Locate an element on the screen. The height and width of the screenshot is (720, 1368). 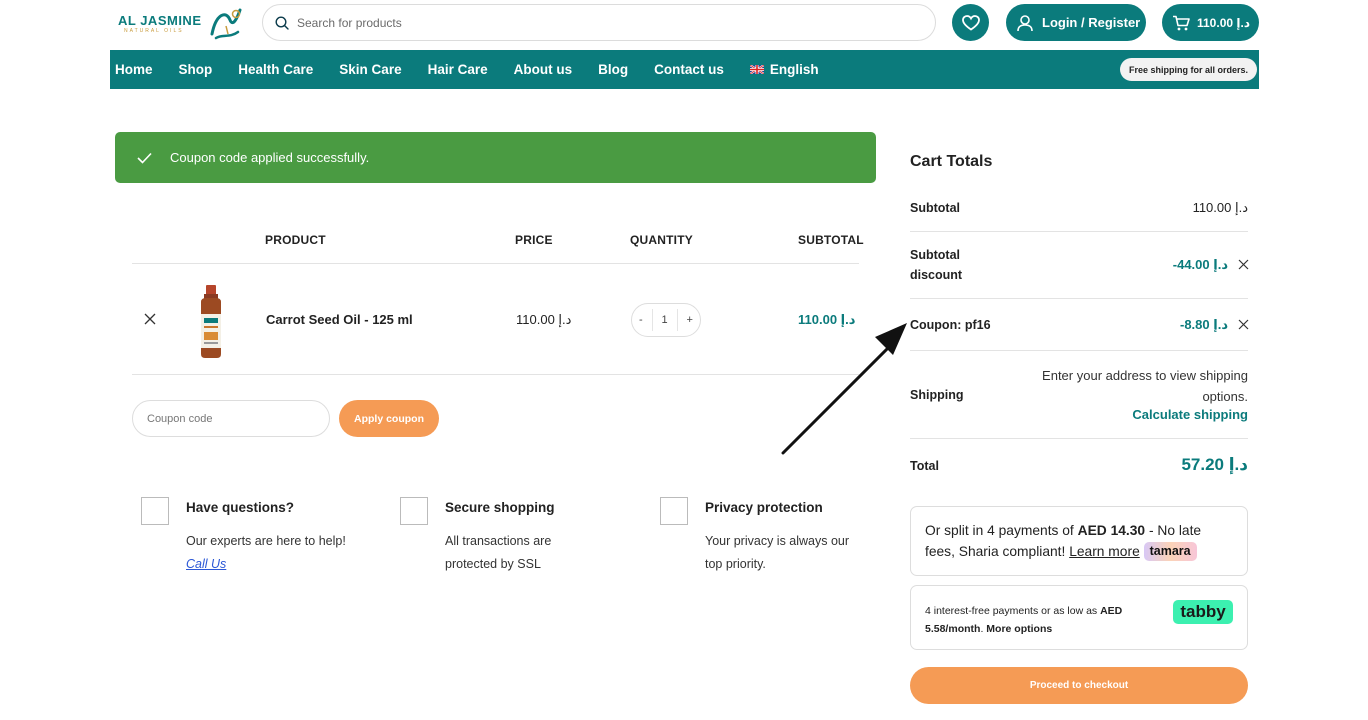
quantity-stepper: - 1 + is located at coordinates (666, 320).